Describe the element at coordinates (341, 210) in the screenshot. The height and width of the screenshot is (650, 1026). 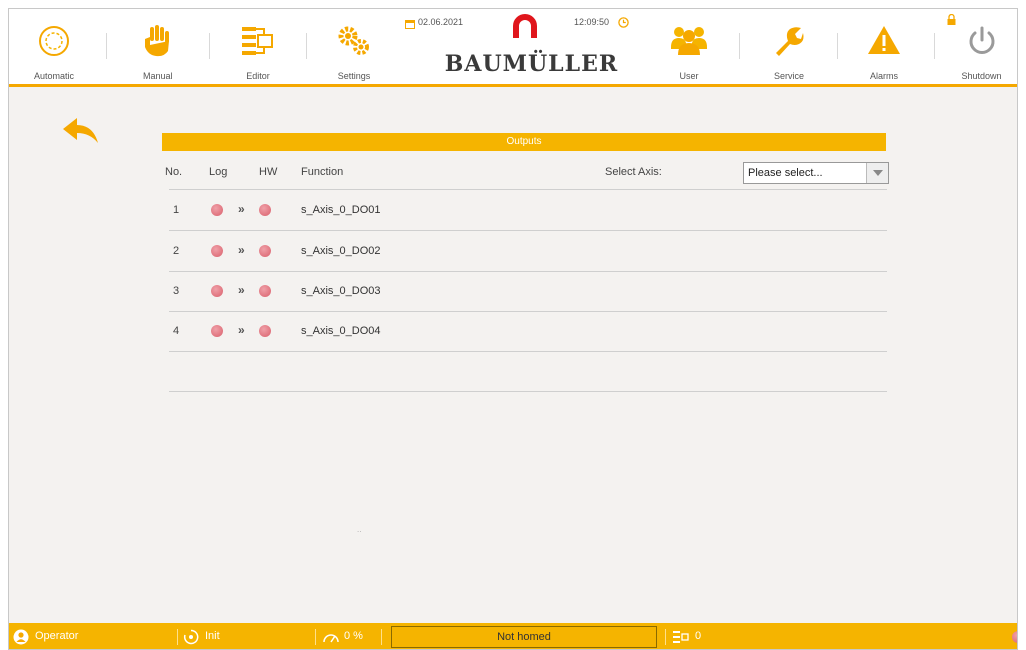
I see `output-function: s_Axis_0_DO01` at that location.